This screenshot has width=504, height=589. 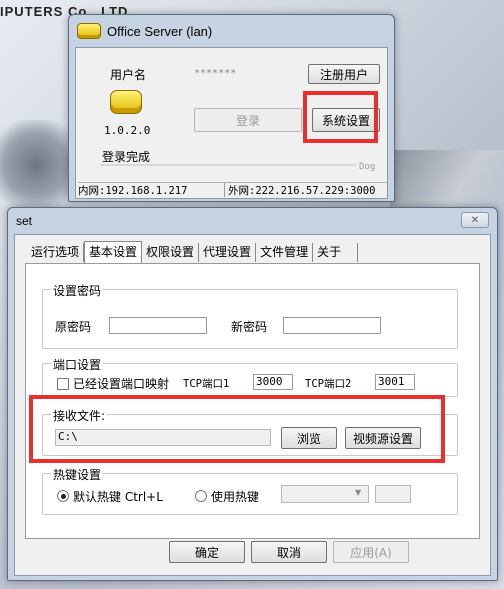 I want to click on default-hotkey-label: 默认热键 Ctrl+L, so click(x=118, y=497).